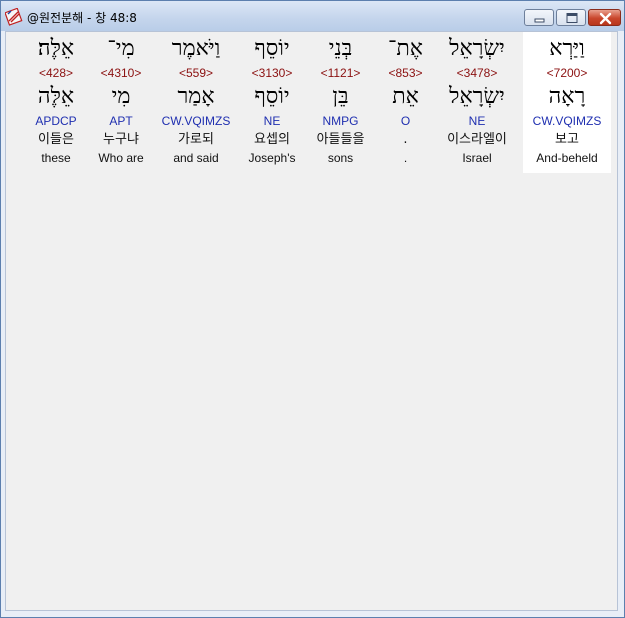 The width and height of the screenshot is (625, 618). Describe the element at coordinates (121, 139) in the screenshot. I see `korean-gloss: 누구냐` at that location.